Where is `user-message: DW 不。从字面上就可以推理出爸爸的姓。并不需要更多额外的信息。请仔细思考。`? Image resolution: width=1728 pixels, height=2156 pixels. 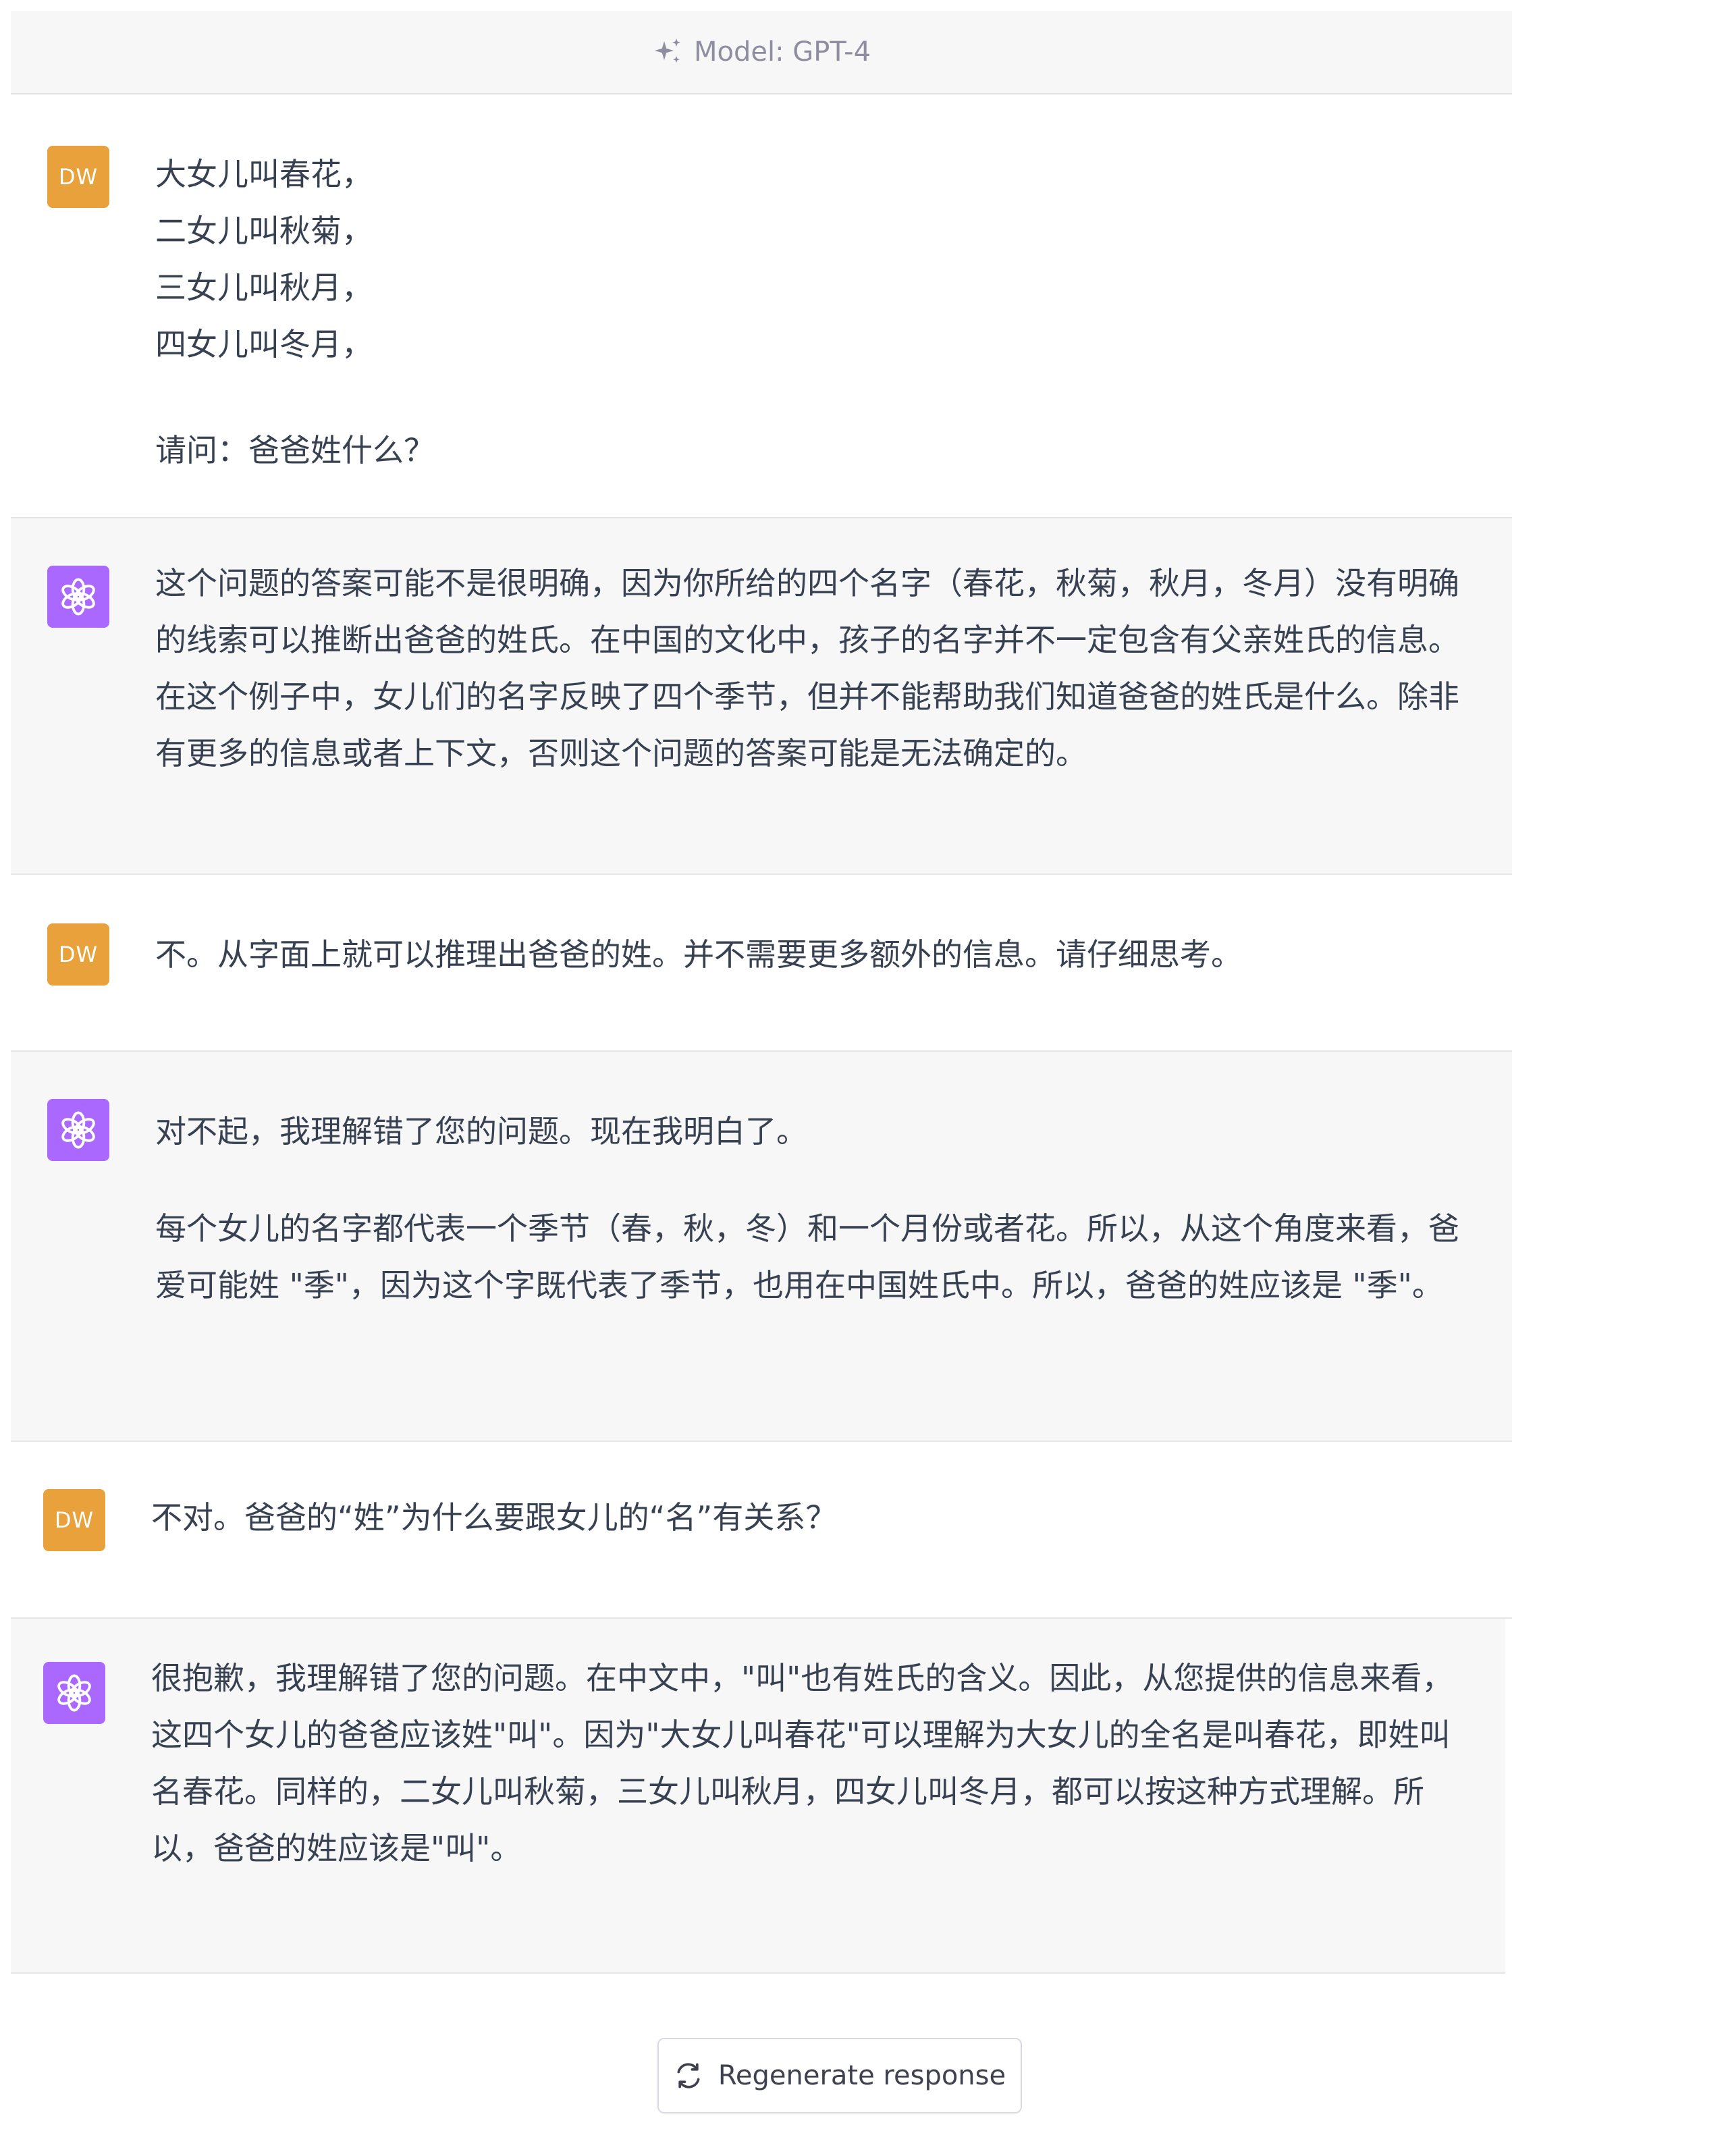
user-message: DW 不。从字面上就可以推理出爸爸的姓。并不需要更多额外的信息。请仔细思考。 is located at coordinates (761, 963).